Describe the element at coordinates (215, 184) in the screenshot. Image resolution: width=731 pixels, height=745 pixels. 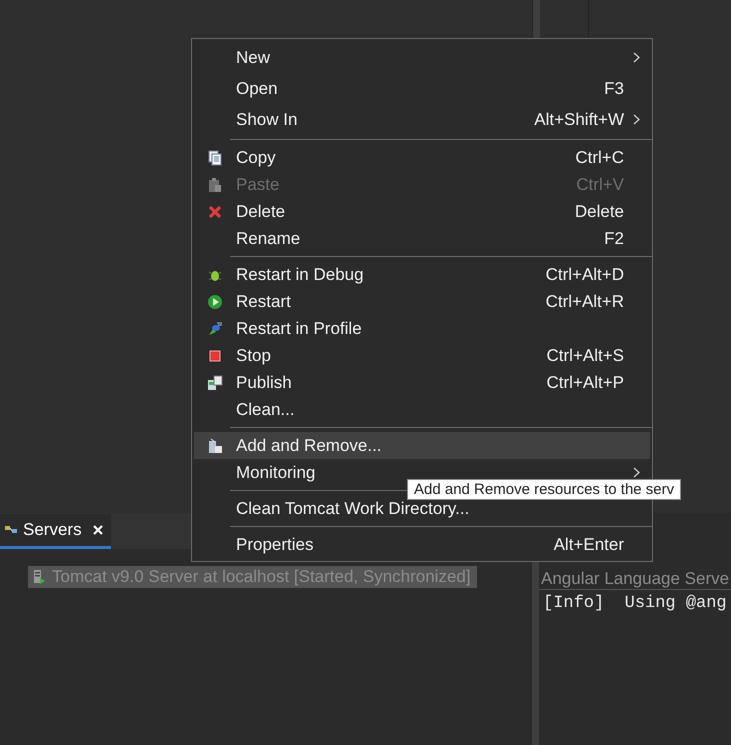
I see `clipboard-icon` at that location.